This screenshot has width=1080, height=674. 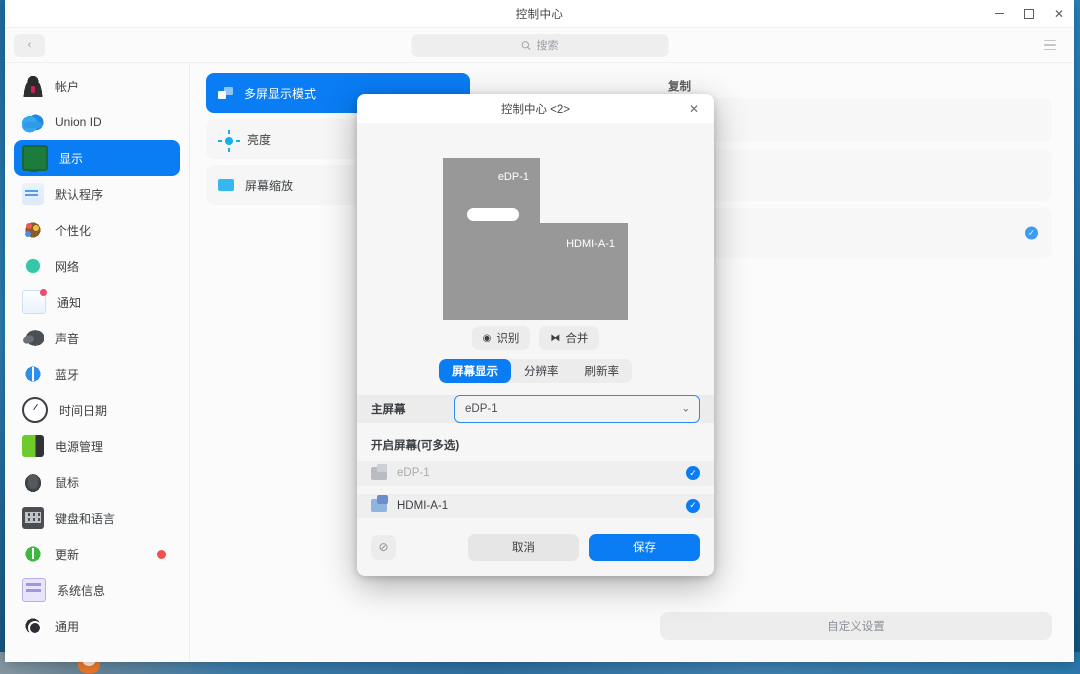 I want to click on sidebar-item-label: 系统信息, so click(x=81, y=590).